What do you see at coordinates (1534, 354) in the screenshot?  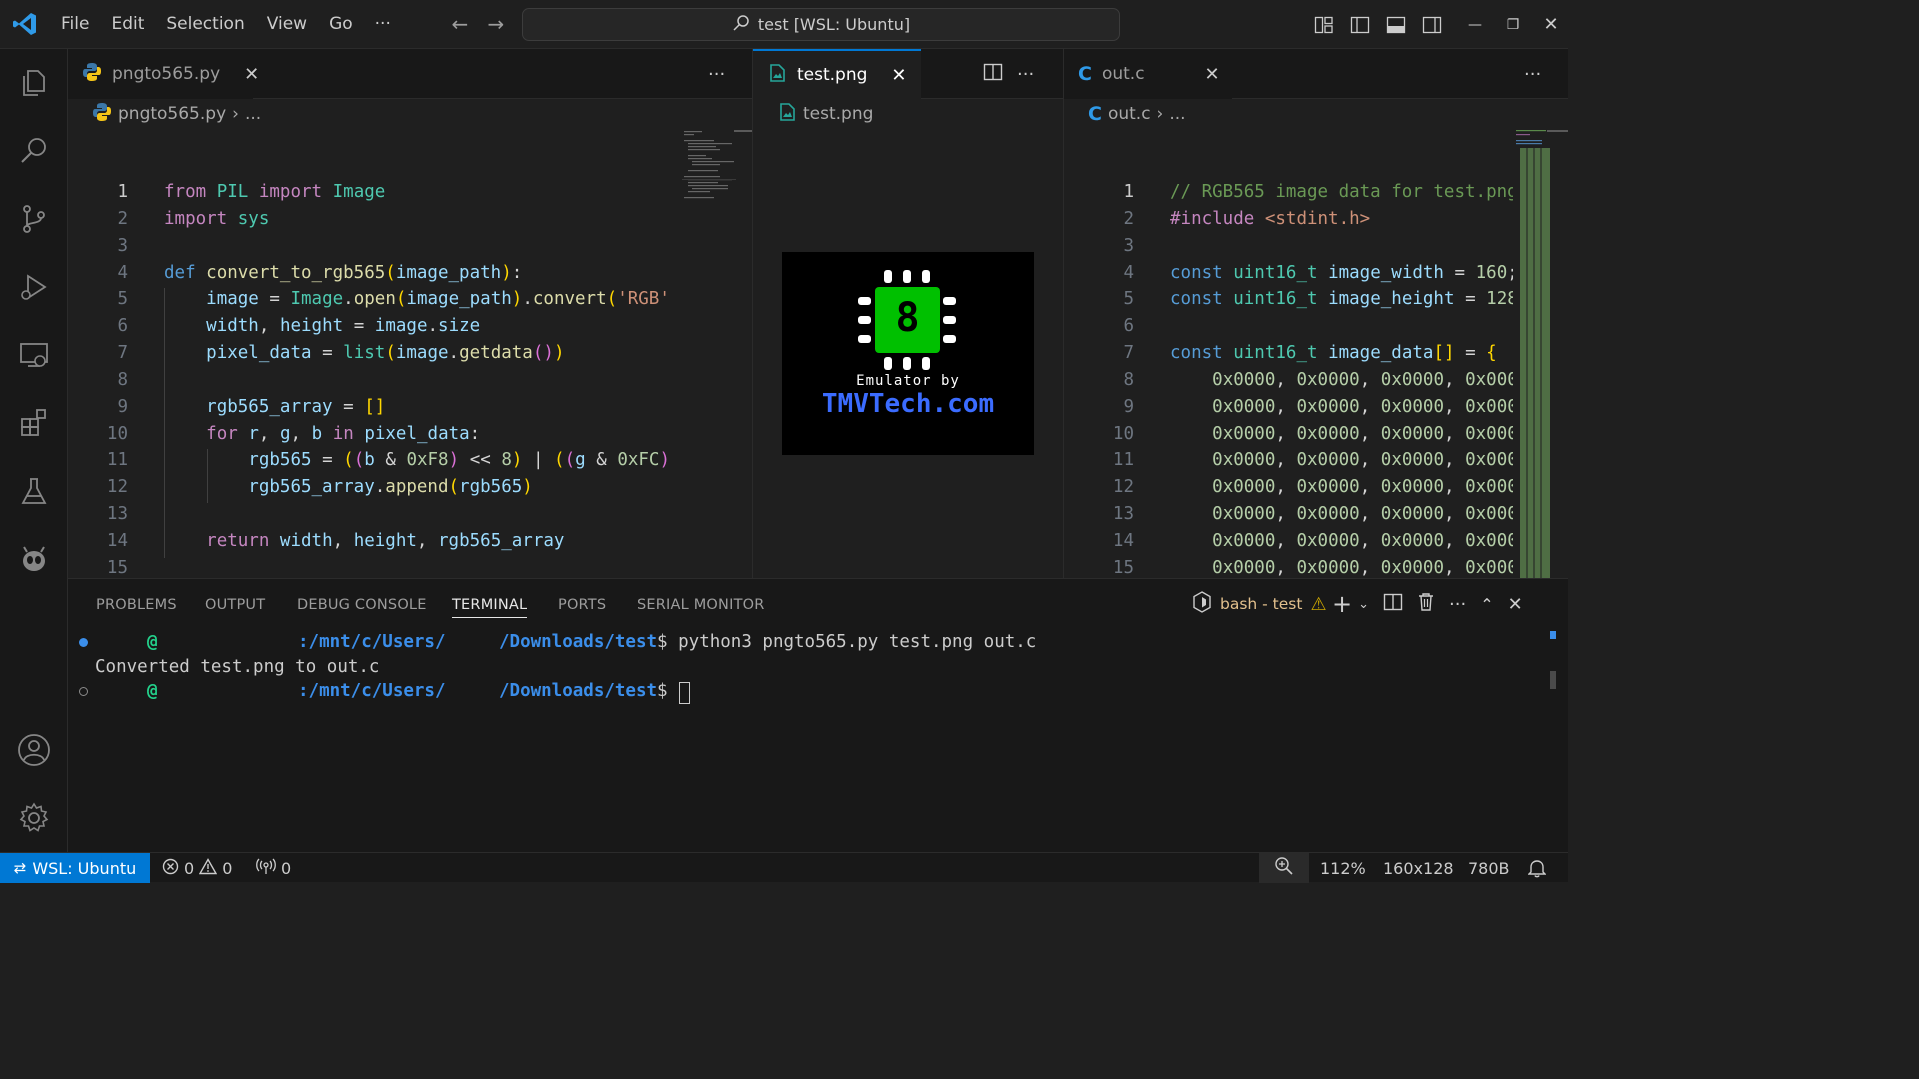 I see `minimap-right` at bounding box center [1534, 354].